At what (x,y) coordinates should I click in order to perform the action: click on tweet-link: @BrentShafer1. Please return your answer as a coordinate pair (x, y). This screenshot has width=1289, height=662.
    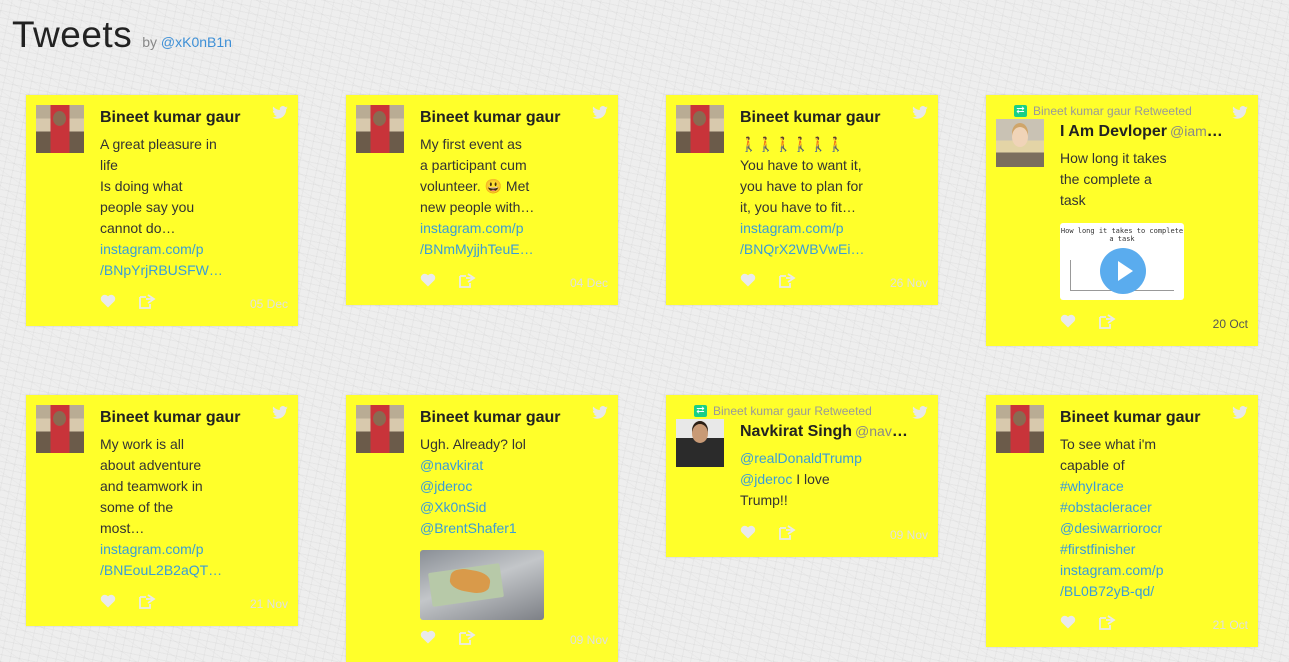
    Looking at the image, I should click on (486, 528).